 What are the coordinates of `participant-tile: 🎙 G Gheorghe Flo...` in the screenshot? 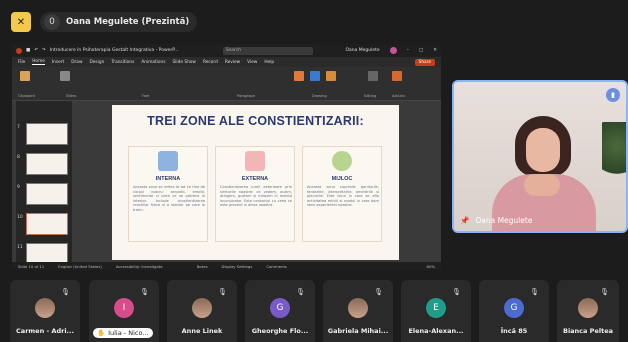 It's located at (280, 311).